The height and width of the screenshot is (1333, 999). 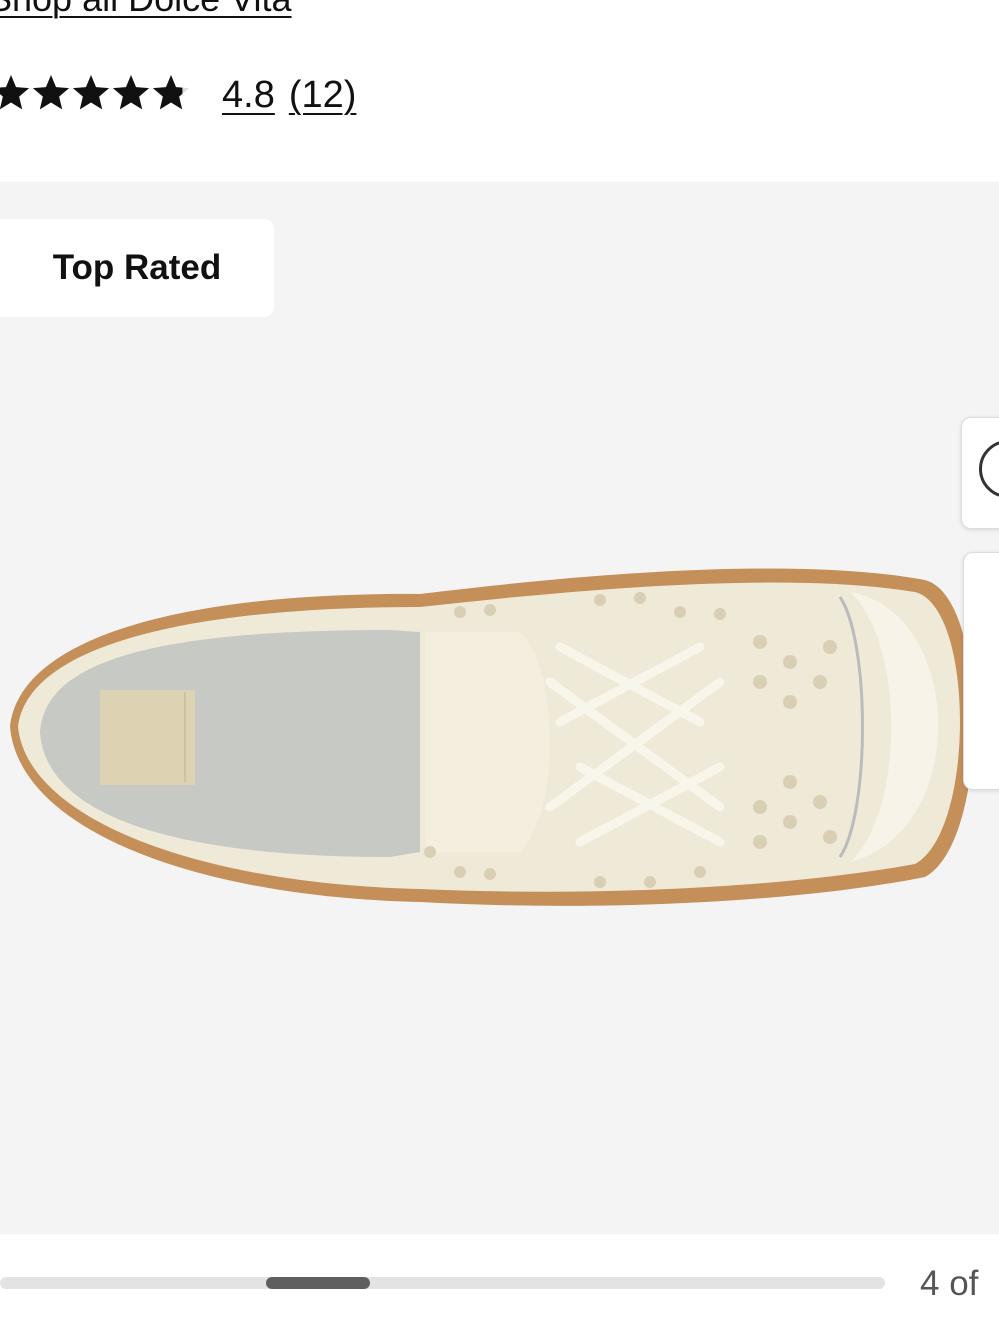 What do you see at coordinates (442, 1283) in the screenshot?
I see `gallery-scrollbar` at bounding box center [442, 1283].